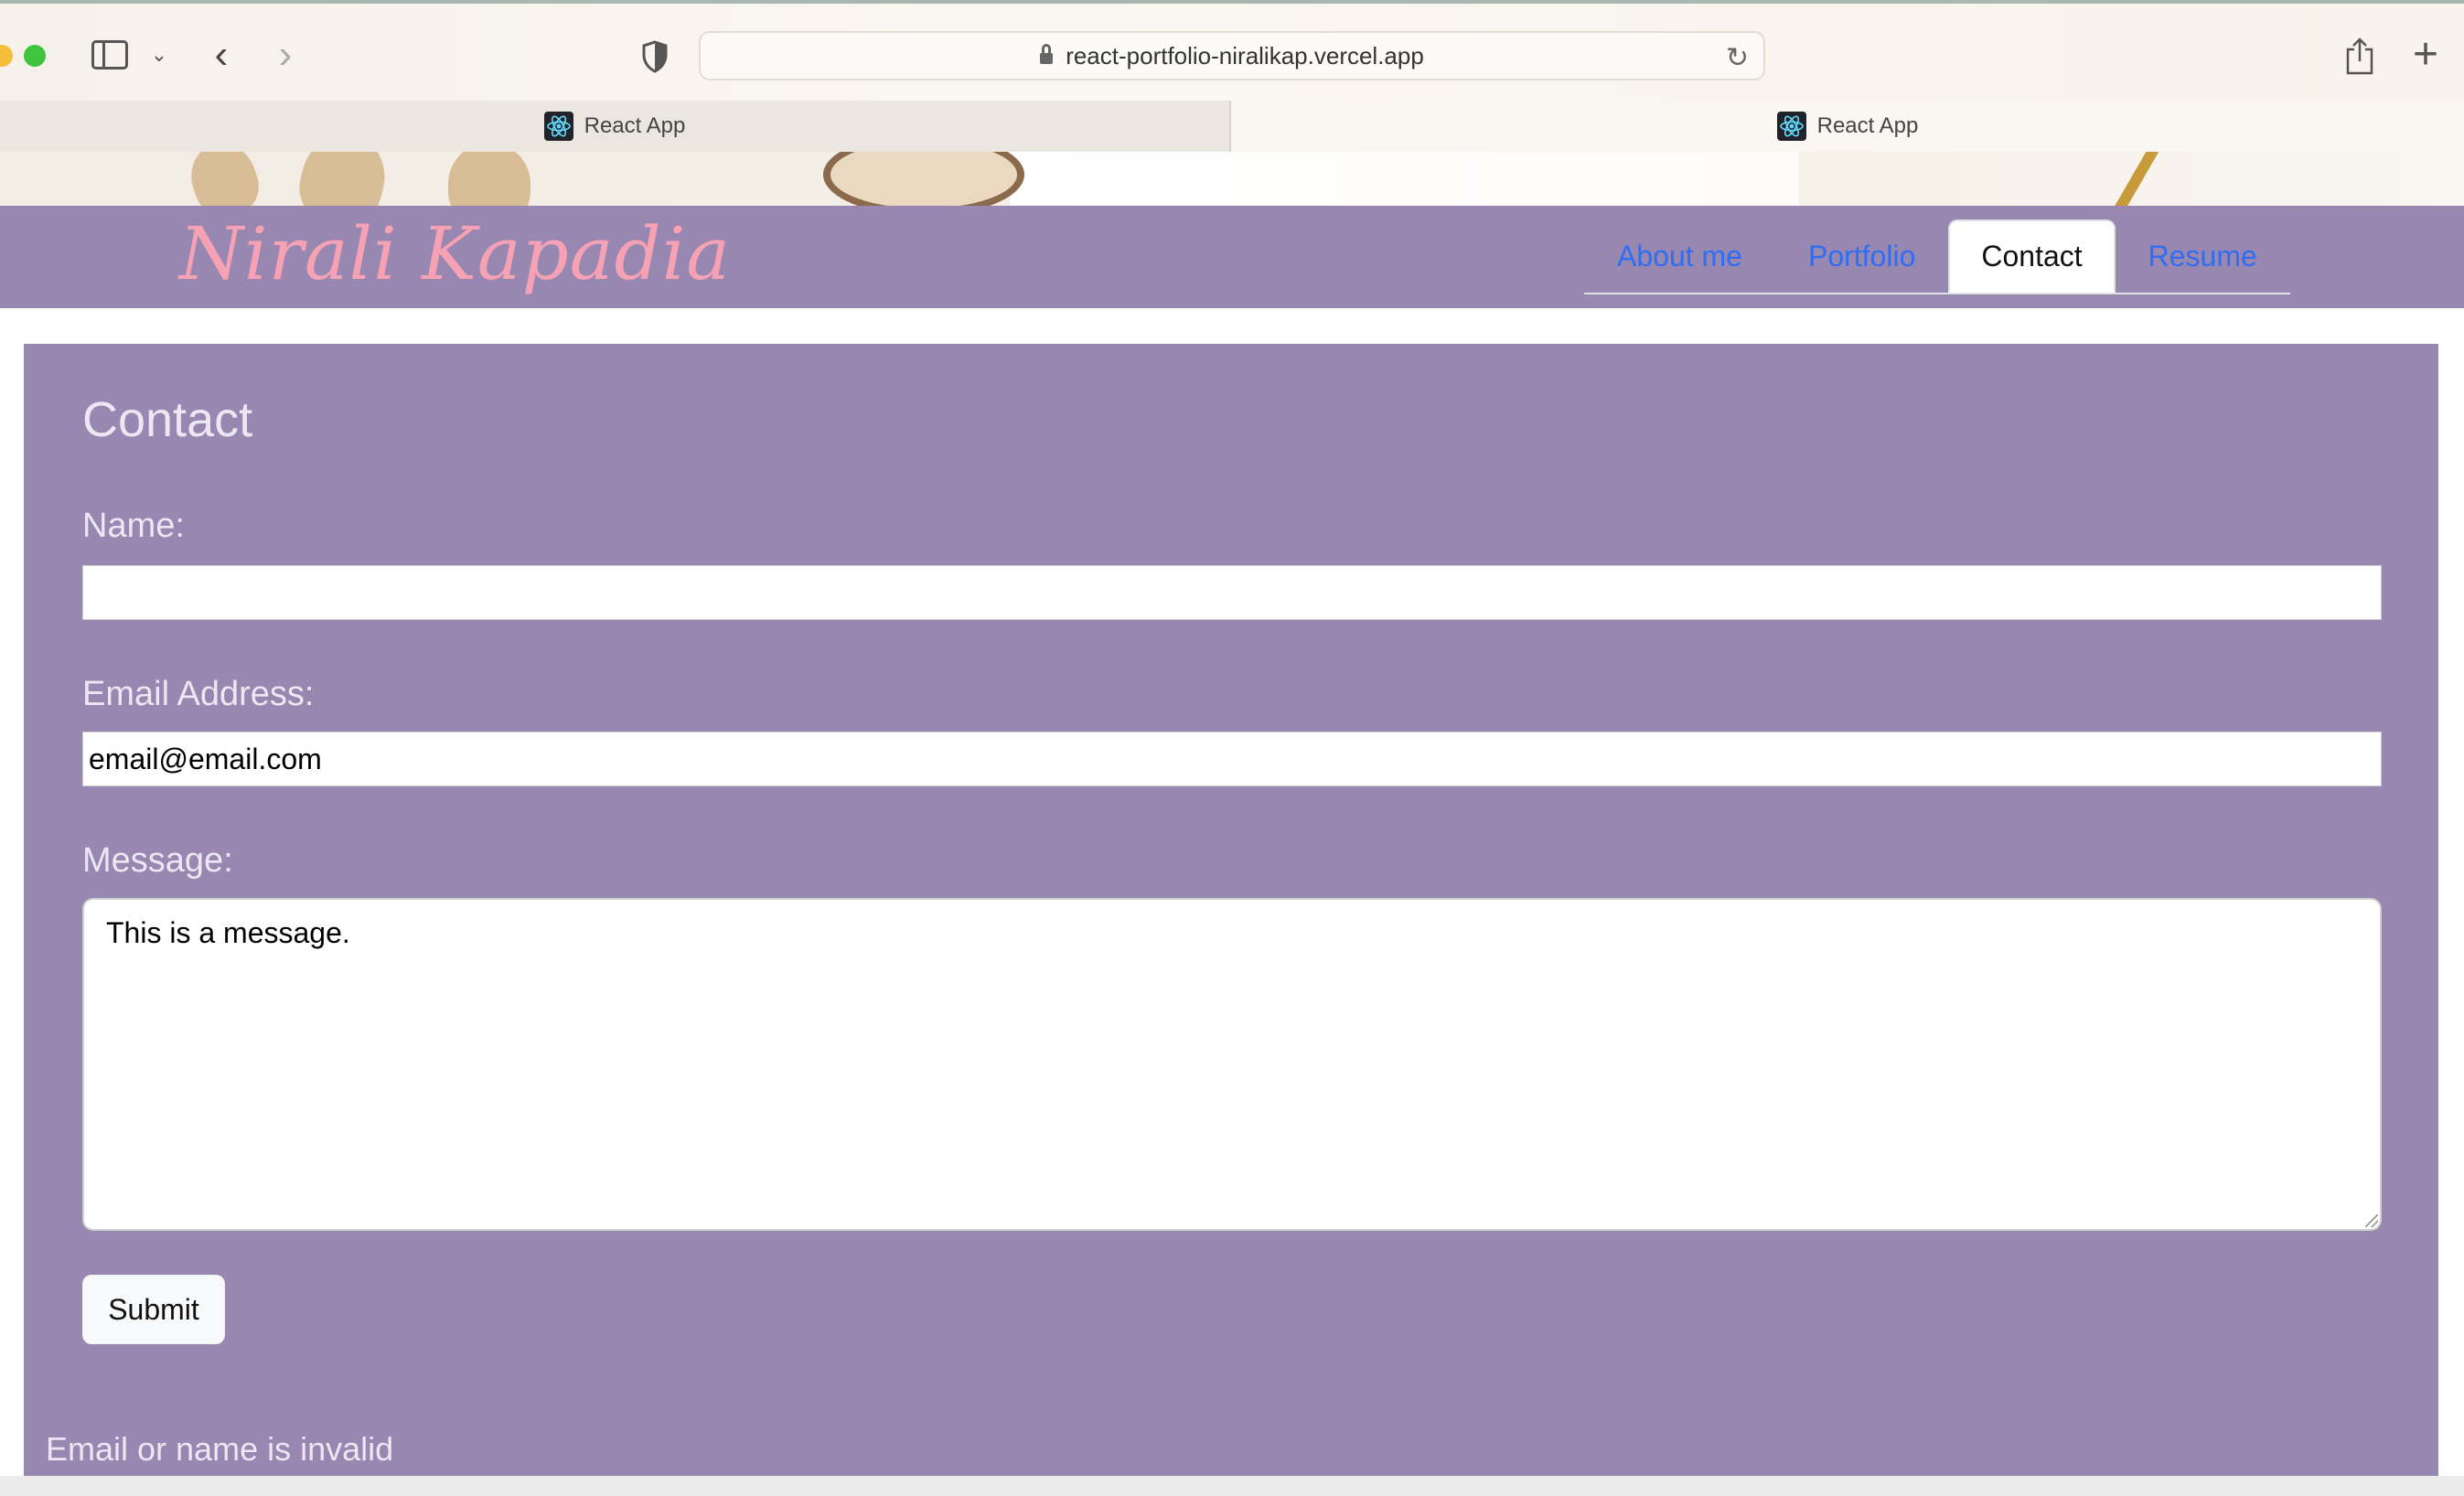 This screenshot has height=1496, width=2464. I want to click on site-brand: Nirali Kapadia, so click(455, 257).